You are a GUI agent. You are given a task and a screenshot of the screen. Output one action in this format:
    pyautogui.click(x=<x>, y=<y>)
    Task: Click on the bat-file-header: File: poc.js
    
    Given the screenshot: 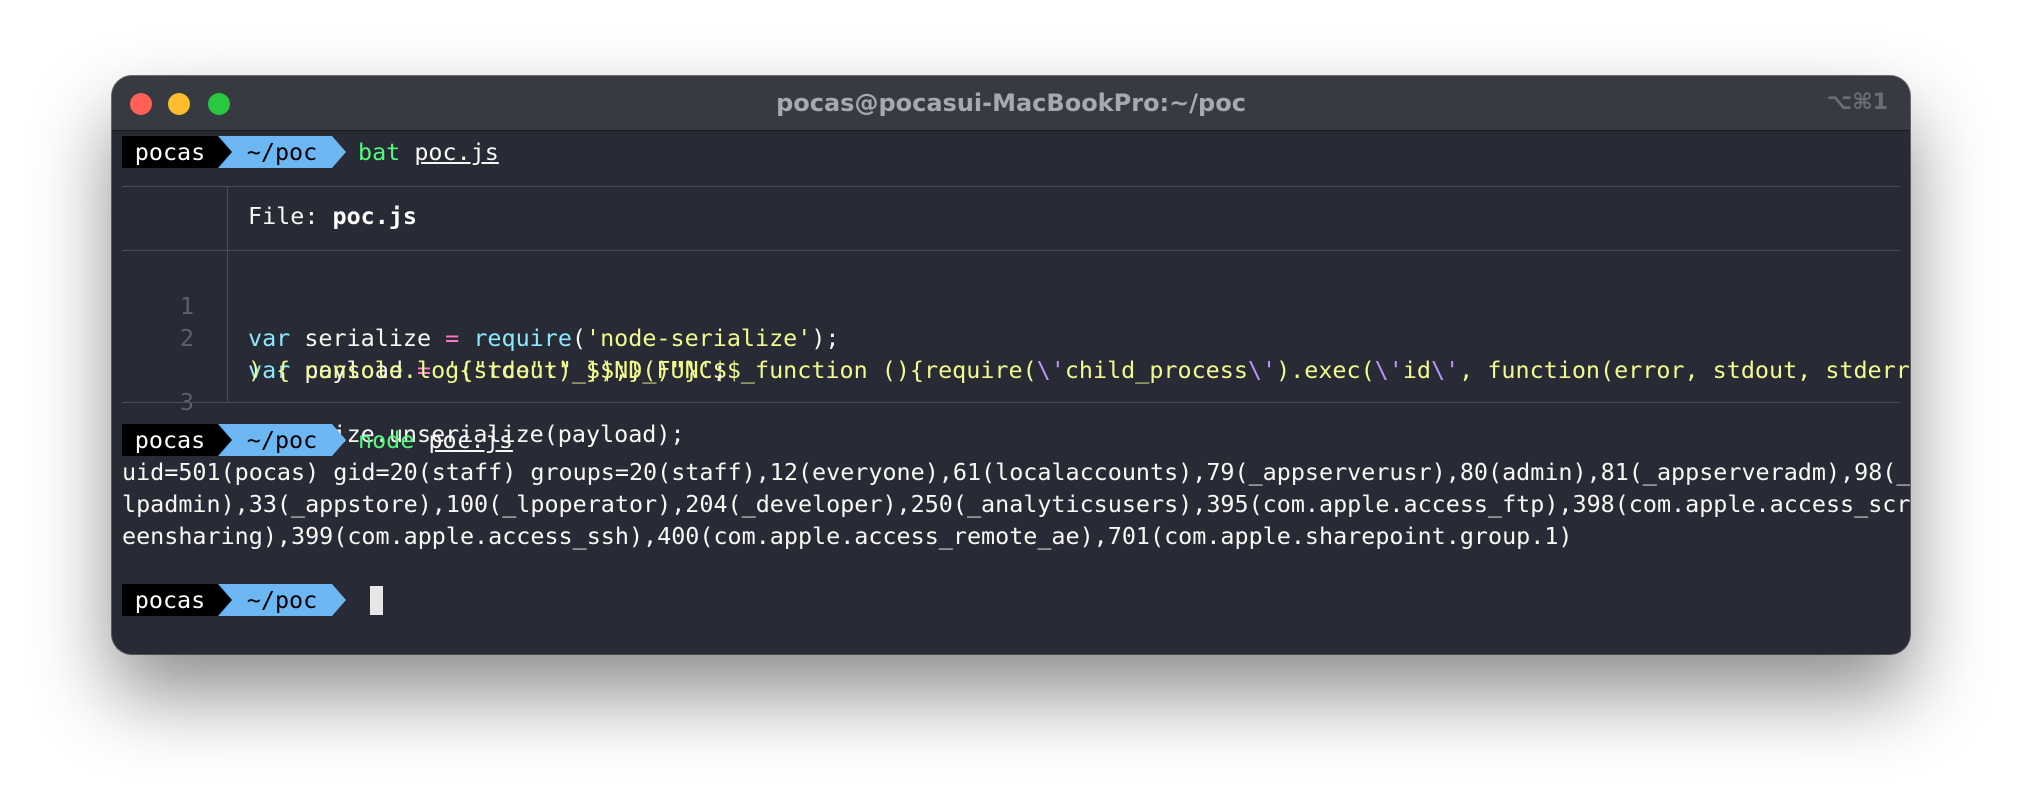 What is the action you would take?
    pyautogui.click(x=332, y=216)
    